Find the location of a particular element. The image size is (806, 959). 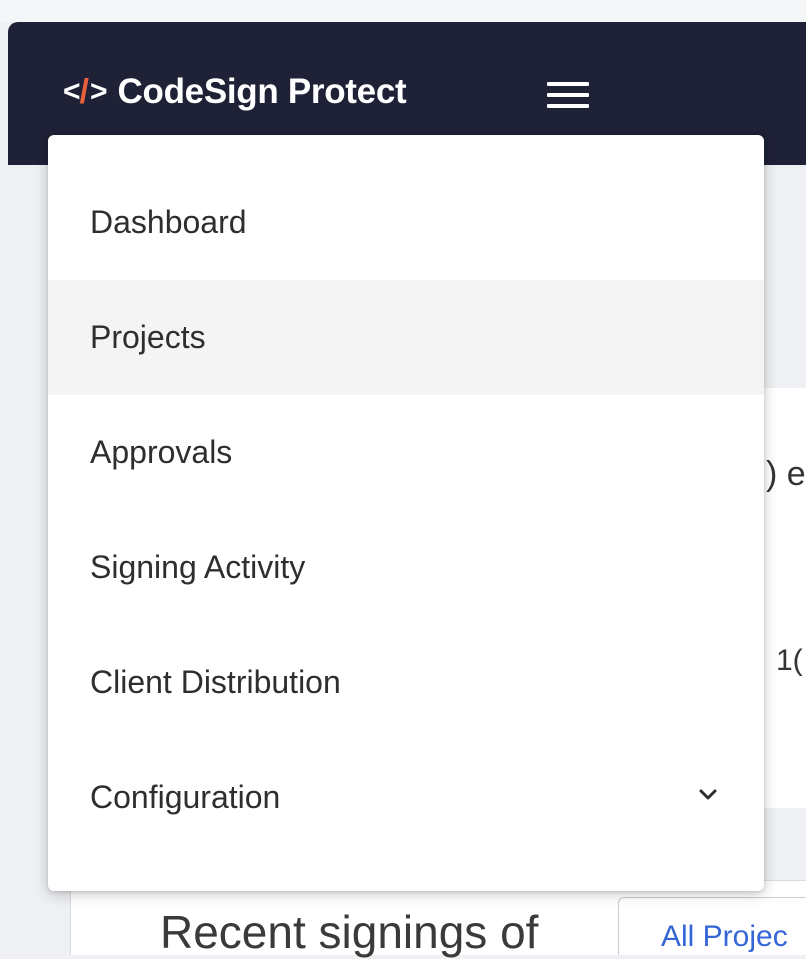

menu-item-approvals: Approvals is located at coordinates (406, 452).